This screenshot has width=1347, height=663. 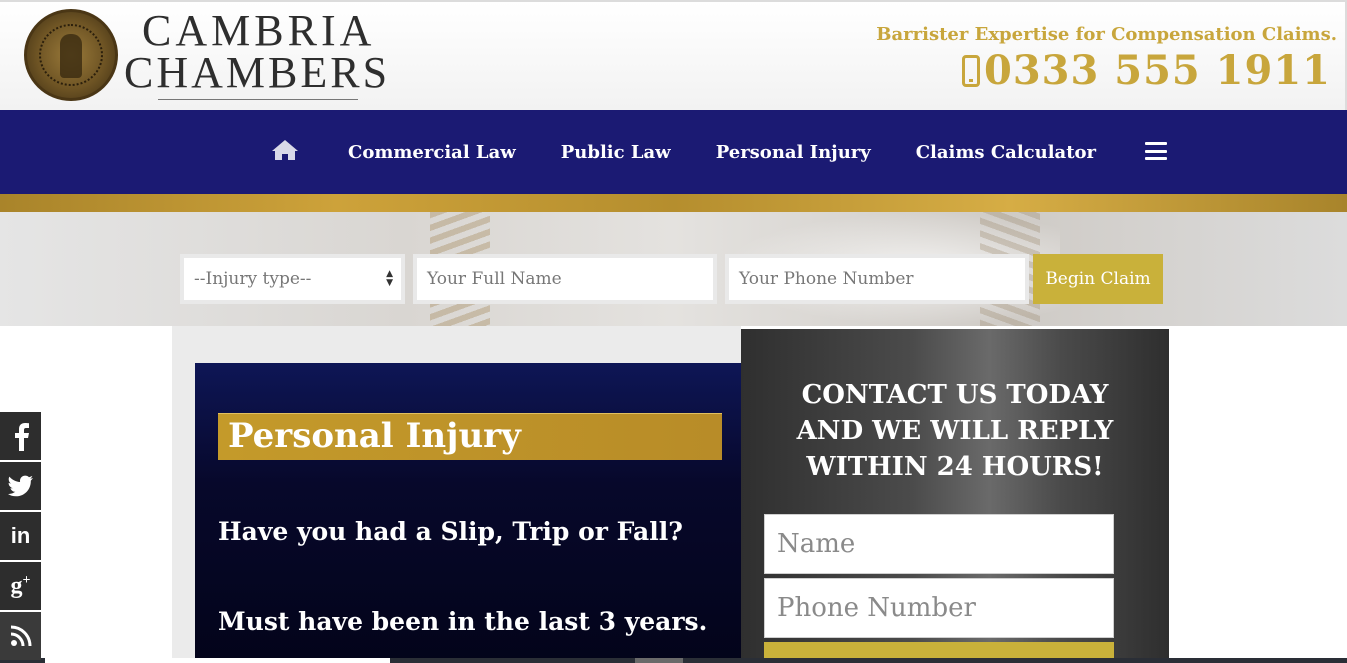 I want to click on personal-injury-title: Personal Injury, so click(x=374, y=436).